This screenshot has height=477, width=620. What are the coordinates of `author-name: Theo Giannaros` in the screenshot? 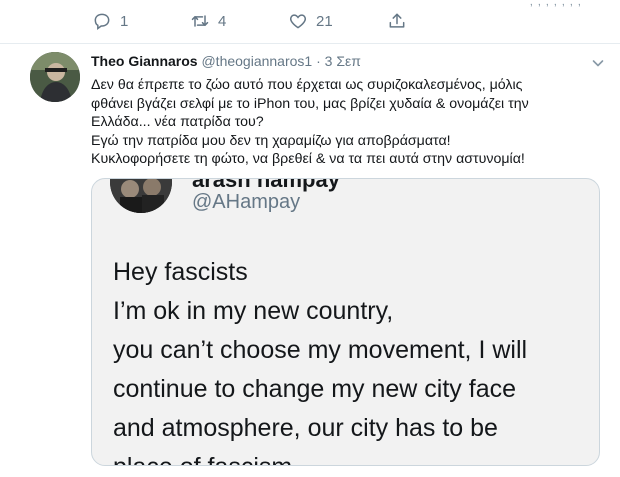 It's located at (144, 61).